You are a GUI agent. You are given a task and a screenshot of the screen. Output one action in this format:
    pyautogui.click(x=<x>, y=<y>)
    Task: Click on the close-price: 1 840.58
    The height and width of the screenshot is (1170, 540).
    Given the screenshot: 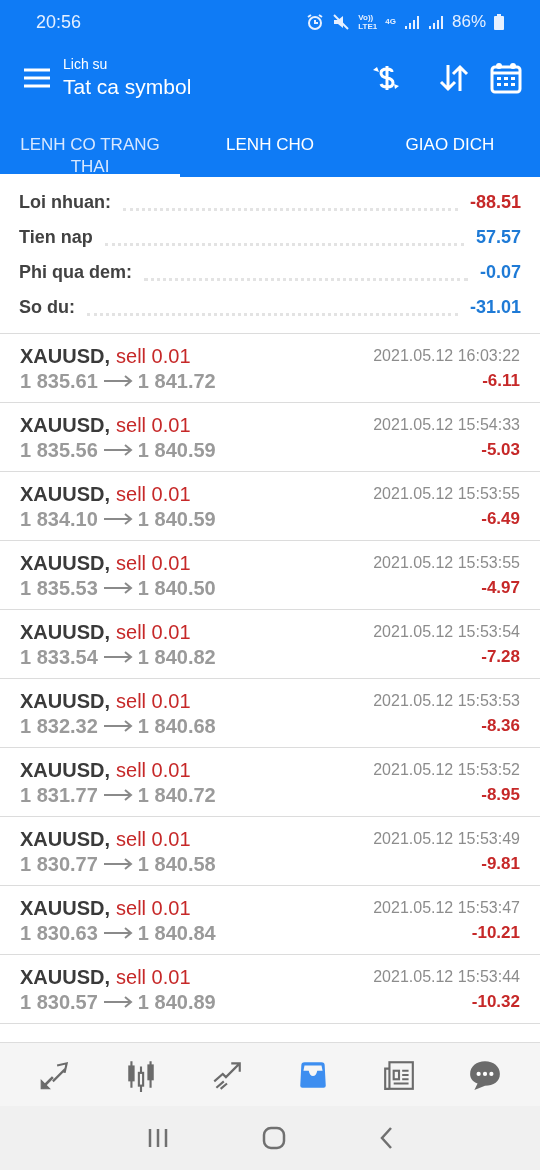 What is the action you would take?
    pyautogui.click(x=176, y=864)
    